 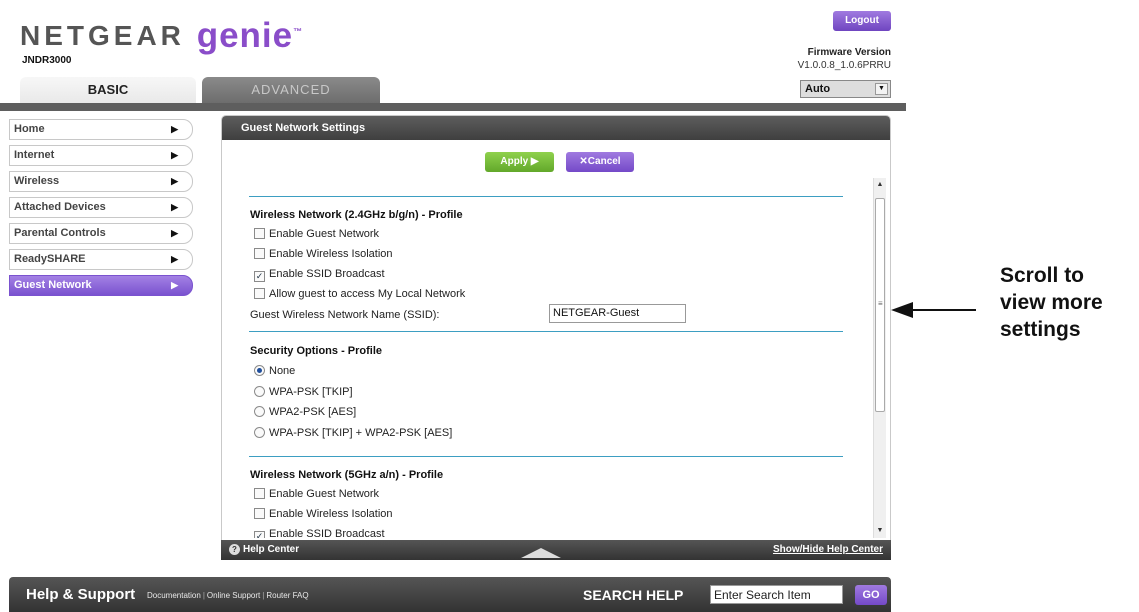 What do you see at coordinates (259, 293) in the screenshot?
I see `allow-local-access-checkbox` at bounding box center [259, 293].